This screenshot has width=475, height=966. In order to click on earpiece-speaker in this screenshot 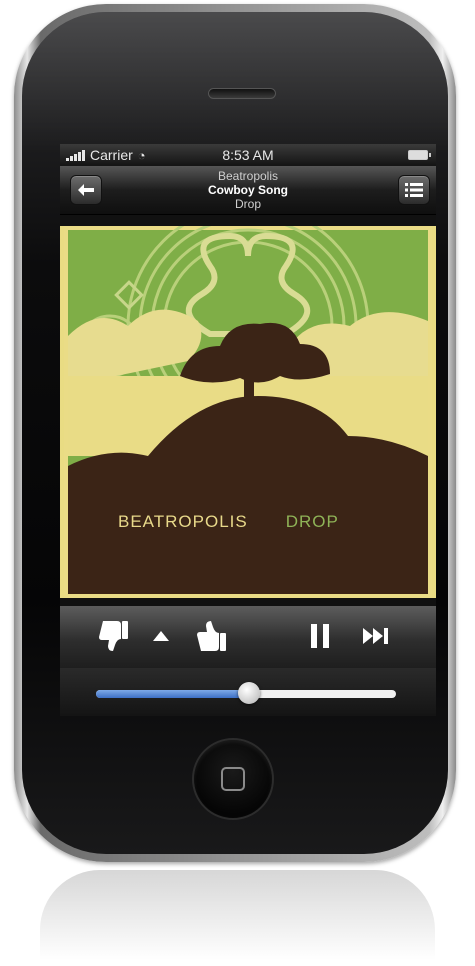, I will do `click(242, 93)`.